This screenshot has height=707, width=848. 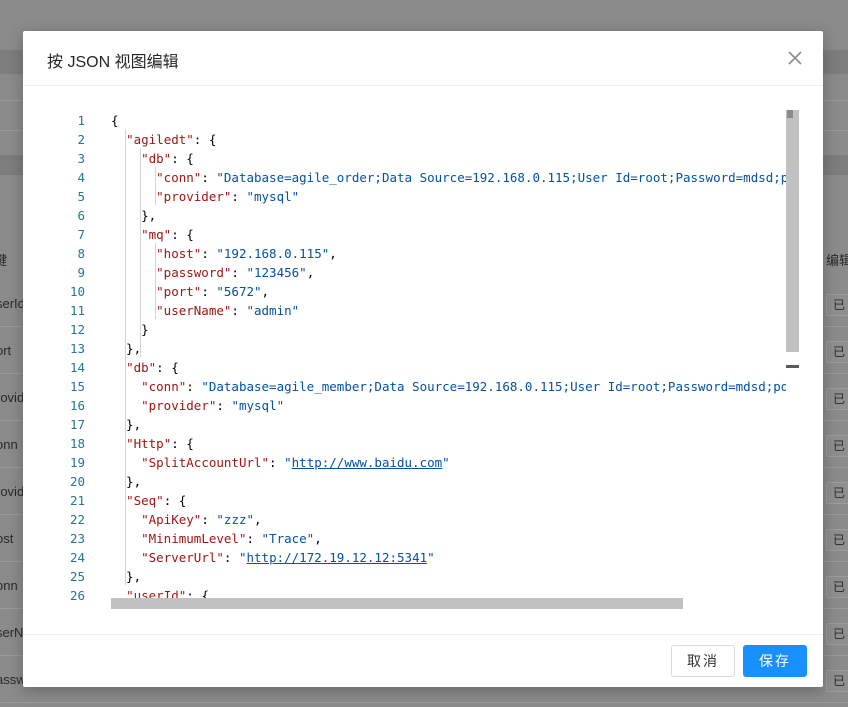 I want to click on code-line: "password": "123456",, so click(x=212, y=272).